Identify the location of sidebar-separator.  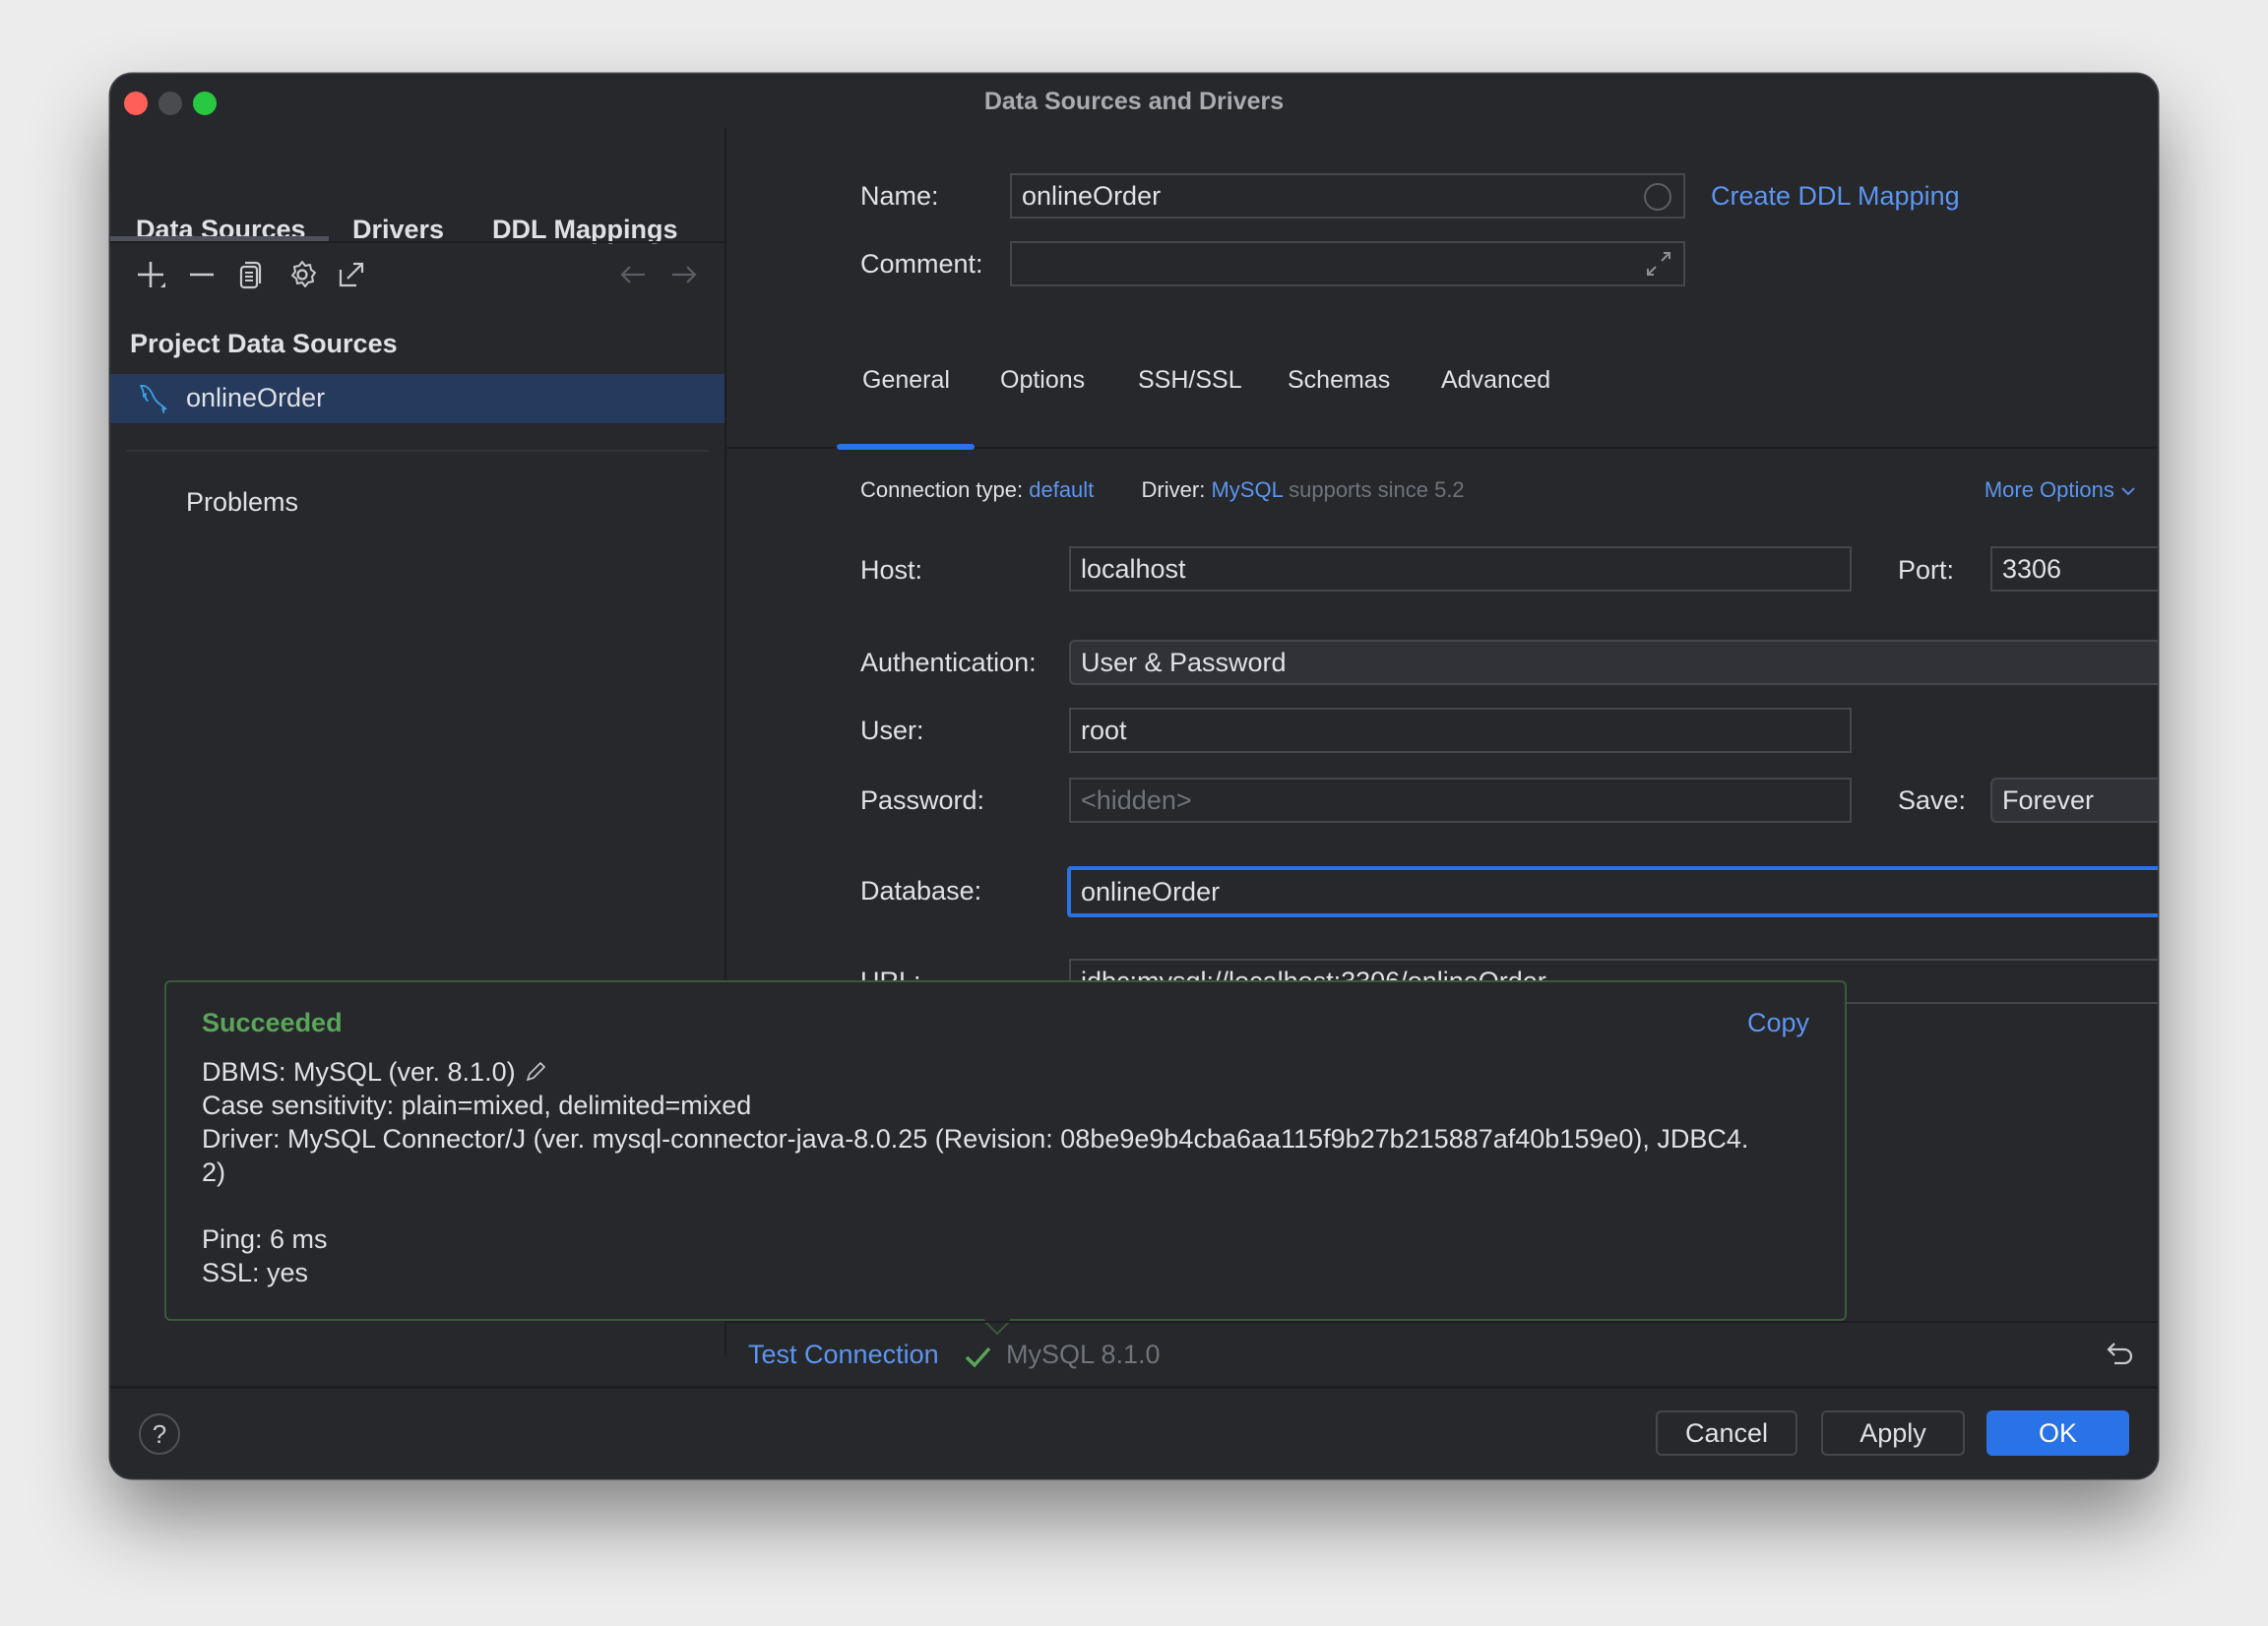
(417, 451).